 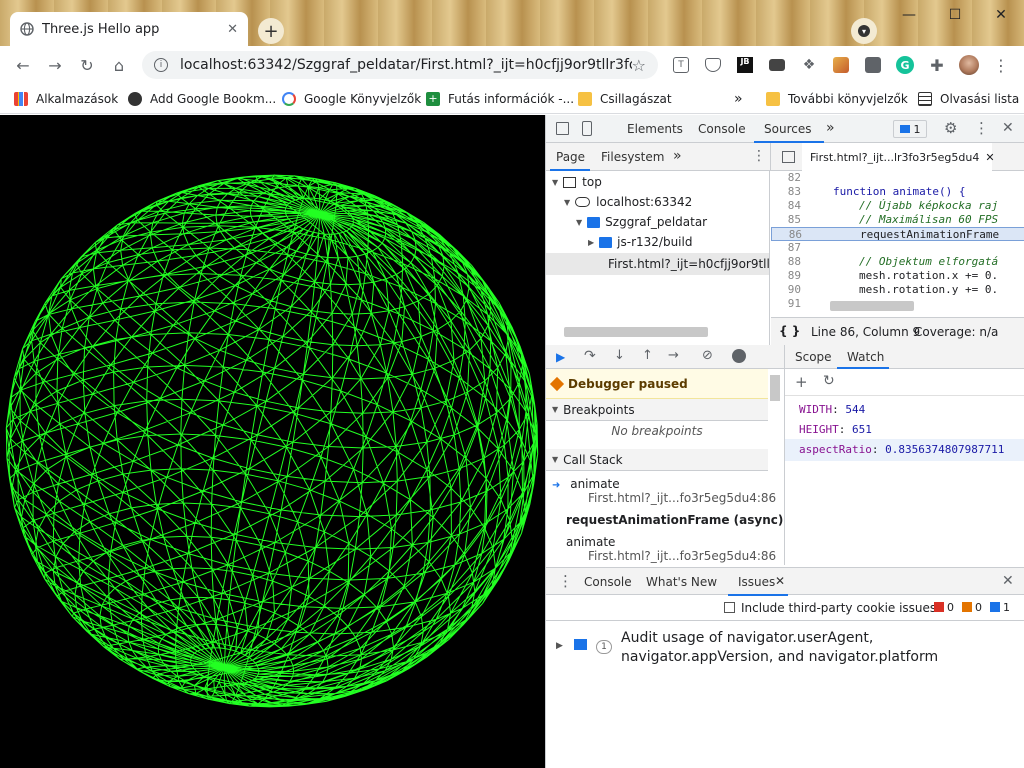 I want to click on breakpoints-section-header: ▼ Breakpoints, so click(x=657, y=410).